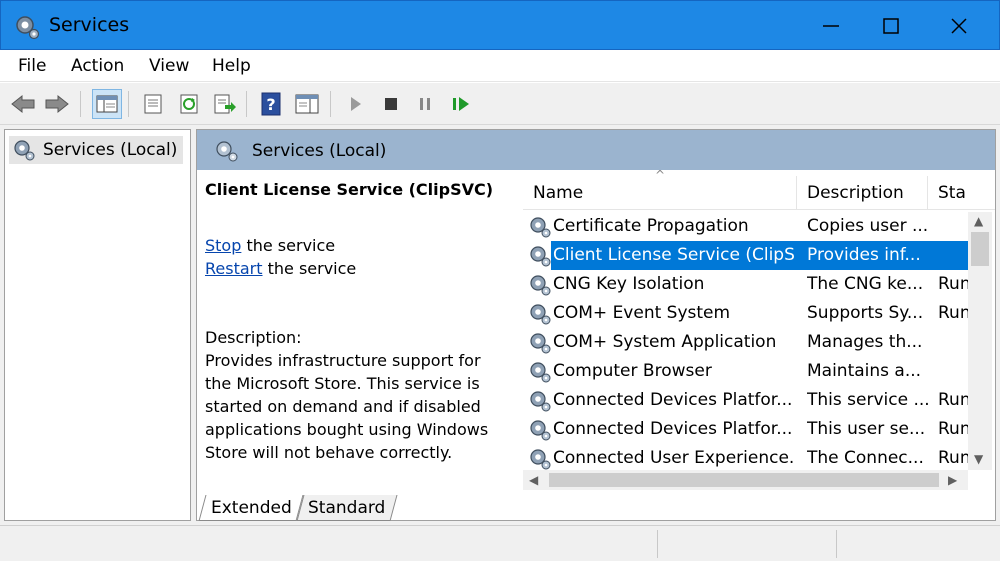 Image resolution: width=1000 pixels, height=561 pixels. Describe the element at coordinates (745, 313) in the screenshot. I see `service-row: COM+ Event System Supports Sy... Run` at that location.